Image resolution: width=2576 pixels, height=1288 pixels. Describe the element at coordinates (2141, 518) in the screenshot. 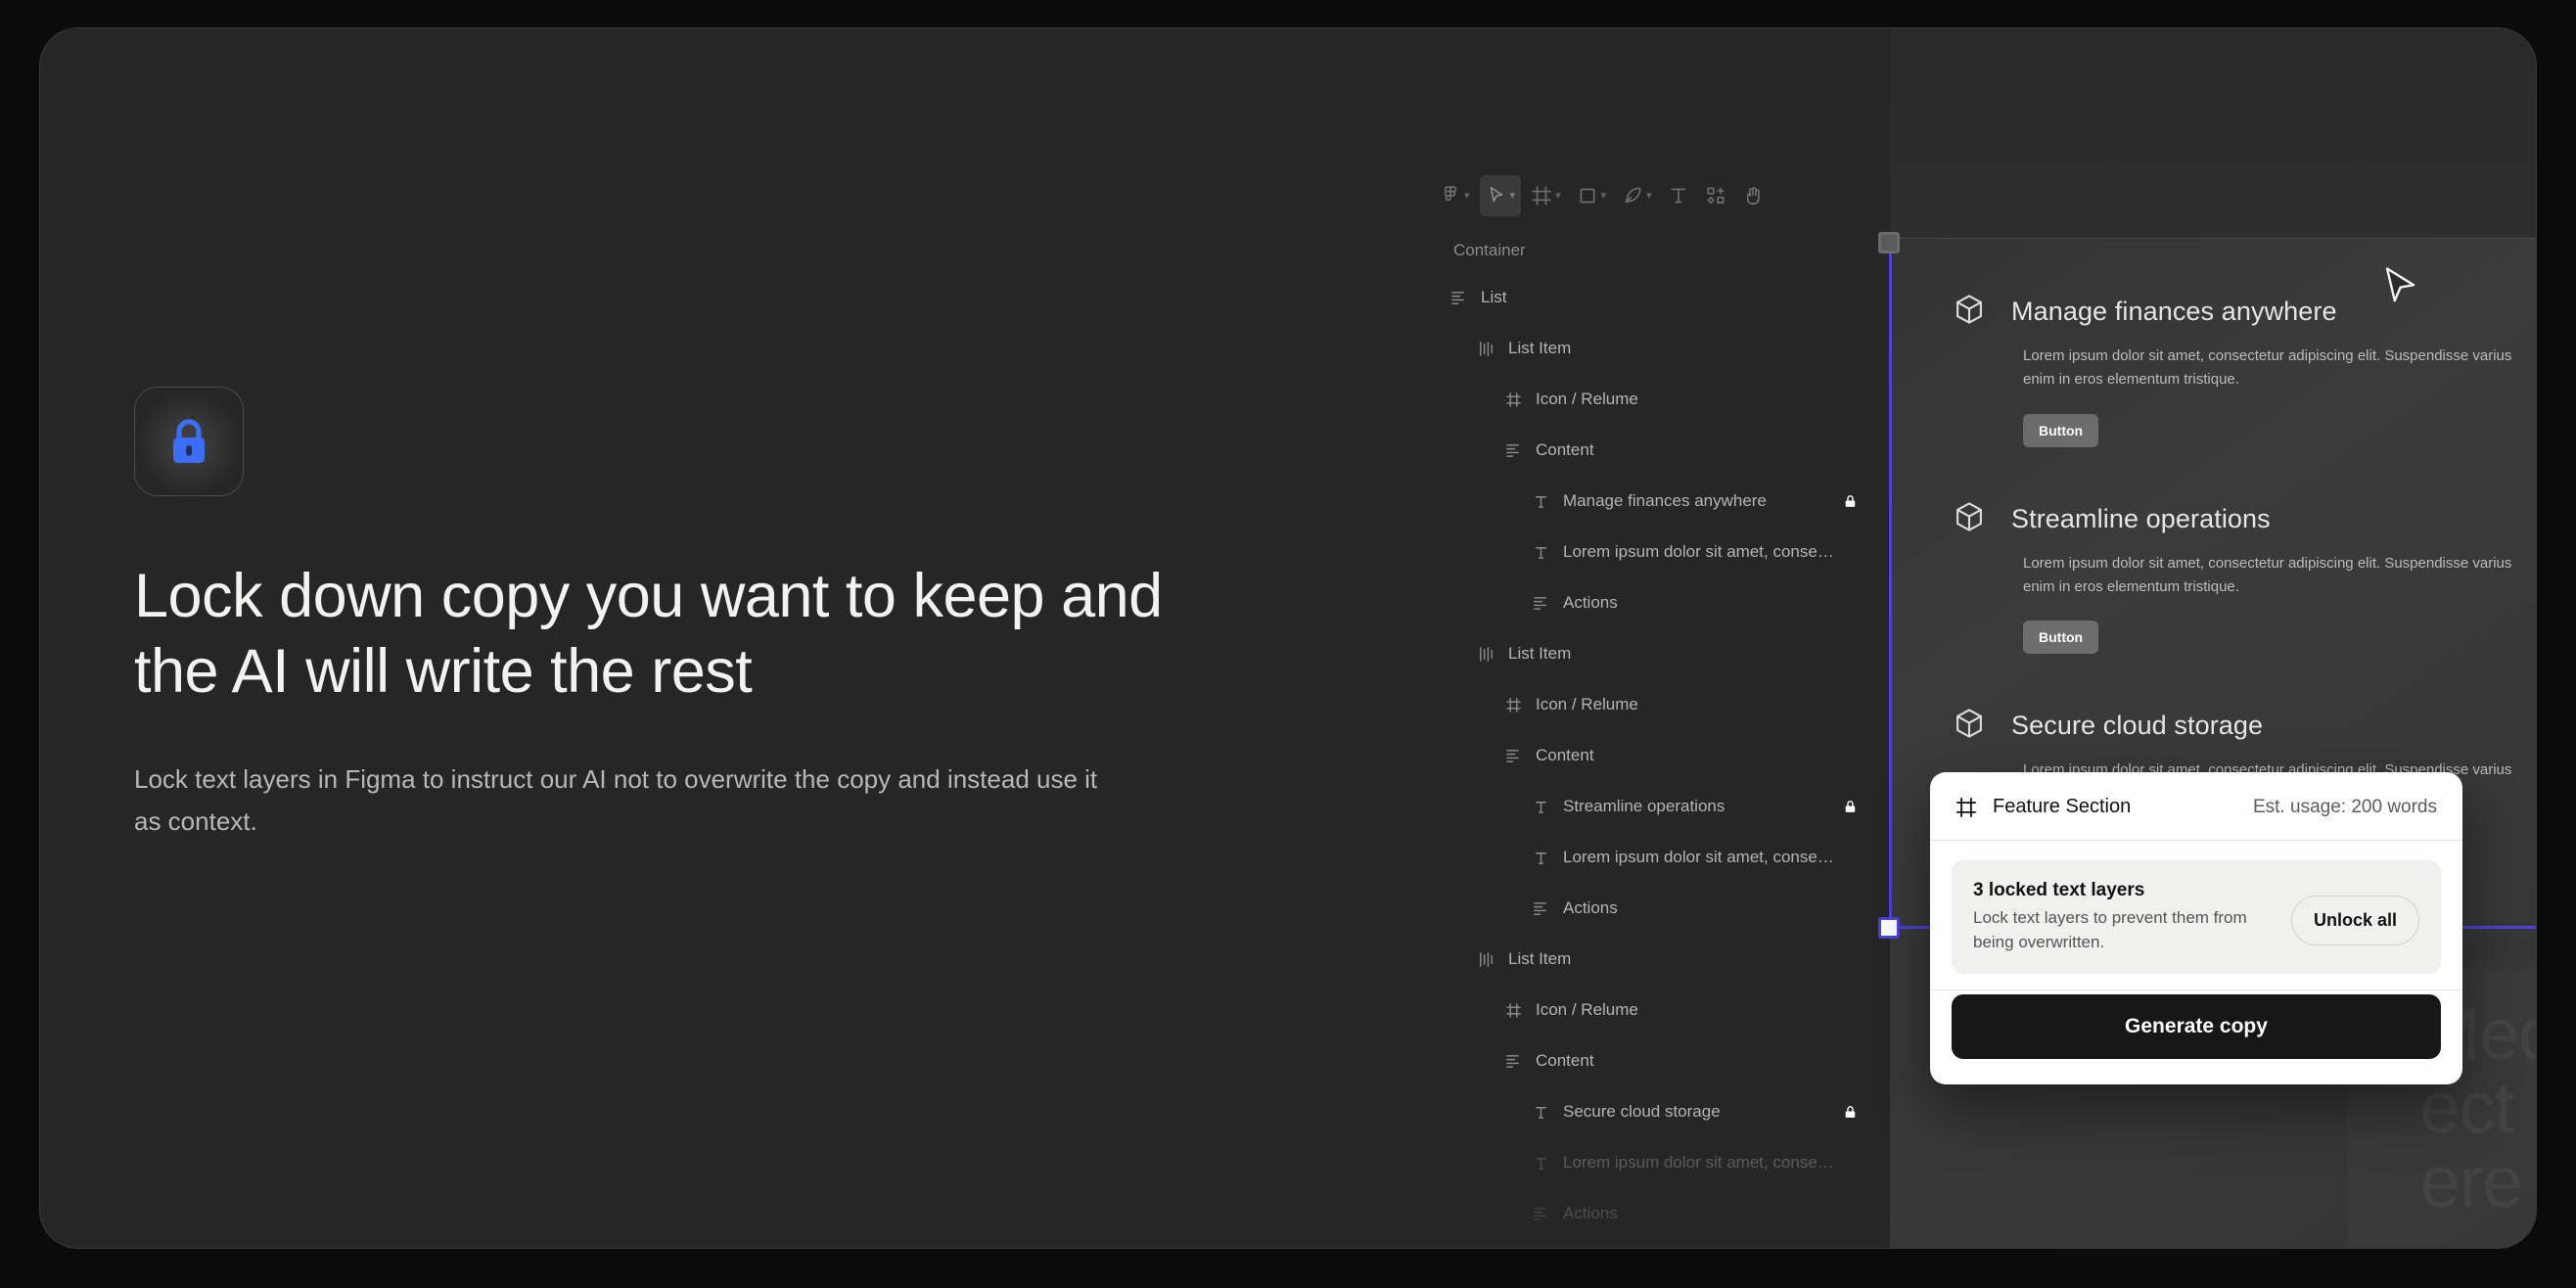

I see `feature-title: Streamline operations` at that location.